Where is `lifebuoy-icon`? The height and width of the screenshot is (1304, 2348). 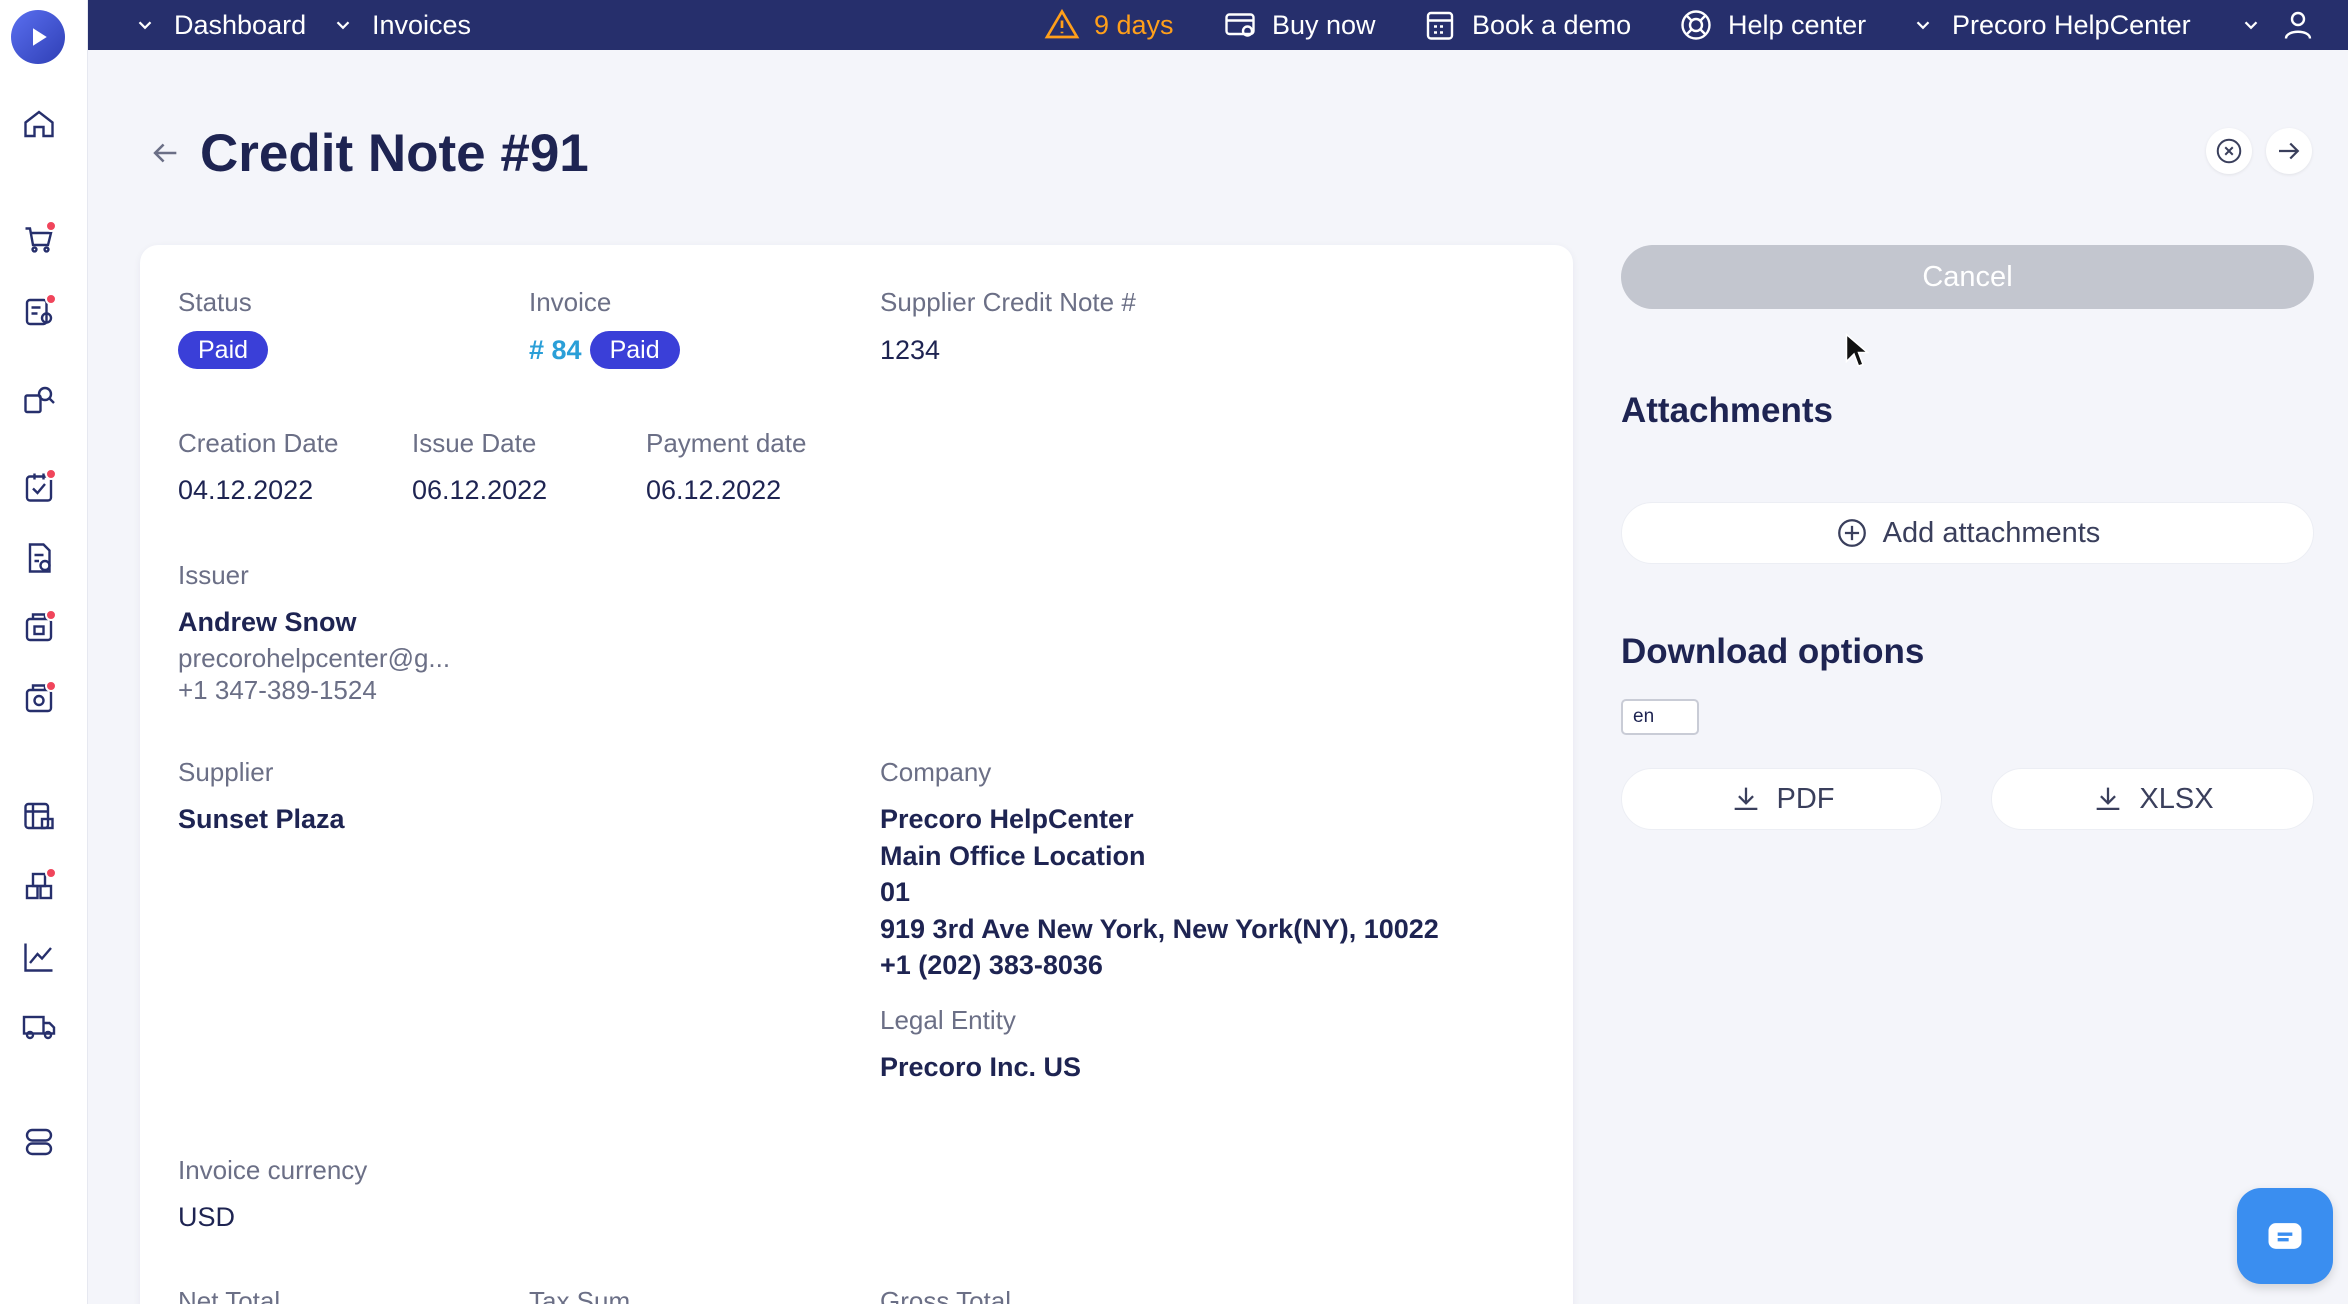 lifebuoy-icon is located at coordinates (1696, 25).